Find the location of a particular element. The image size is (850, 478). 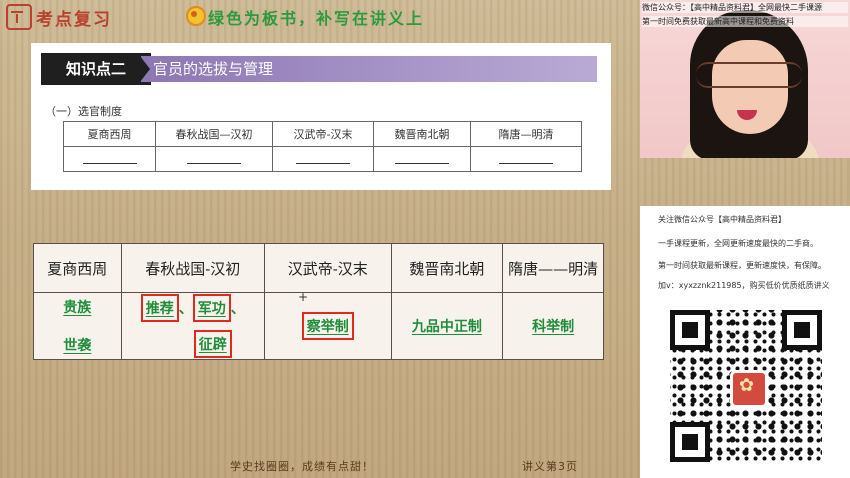

board-header: 隋唐——明清 is located at coordinates (553, 268).